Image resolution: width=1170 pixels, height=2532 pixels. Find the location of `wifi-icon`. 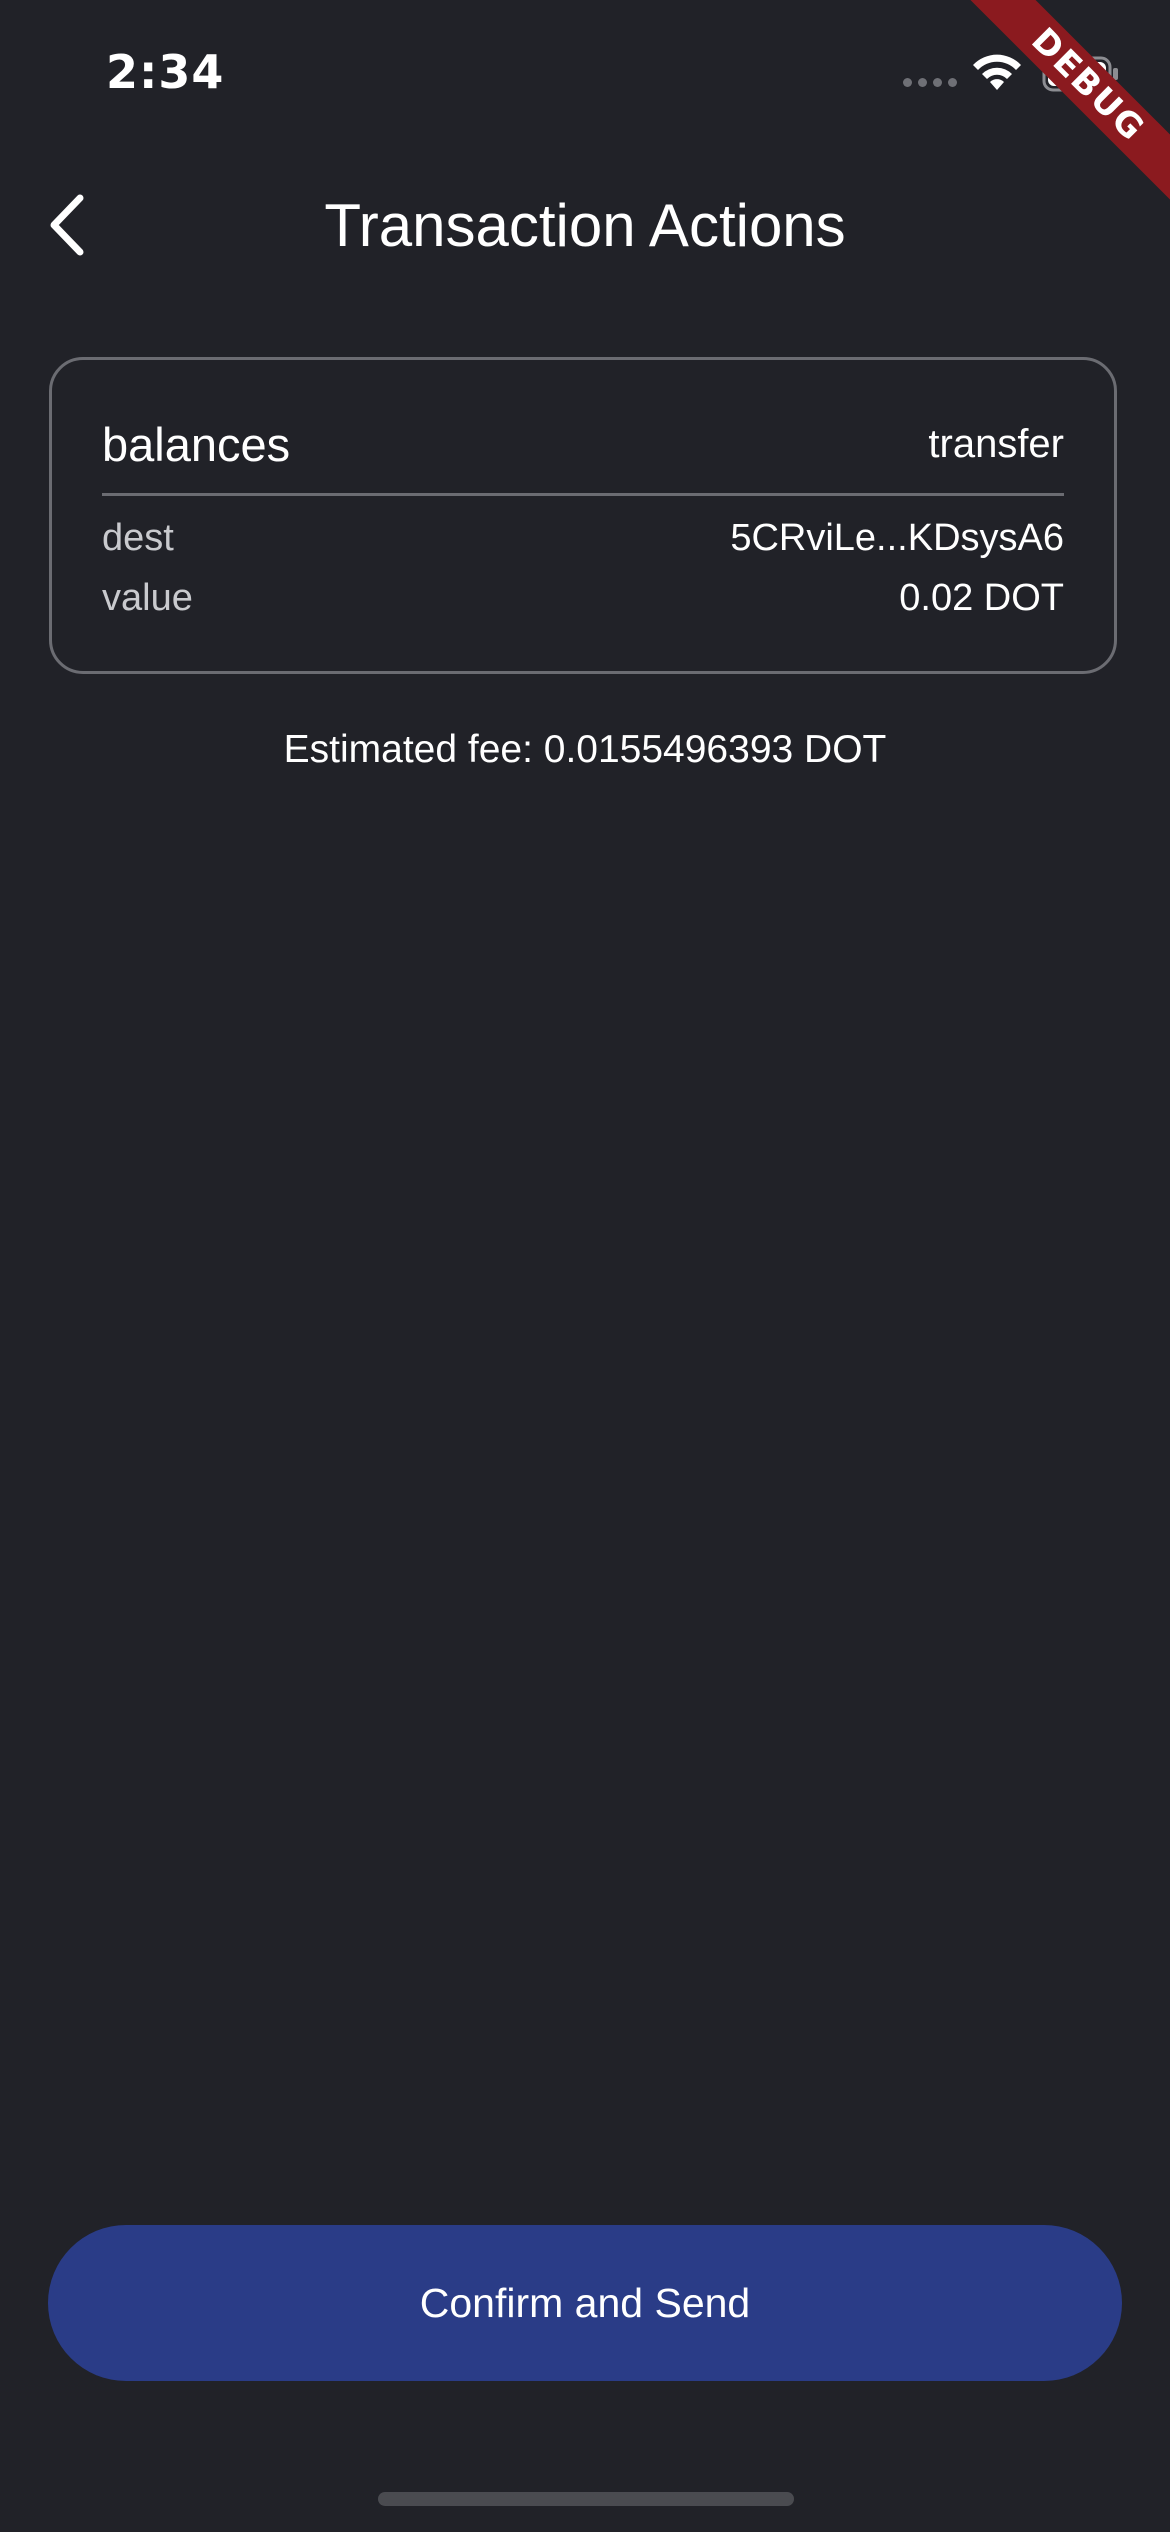

wifi-icon is located at coordinates (997, 72).